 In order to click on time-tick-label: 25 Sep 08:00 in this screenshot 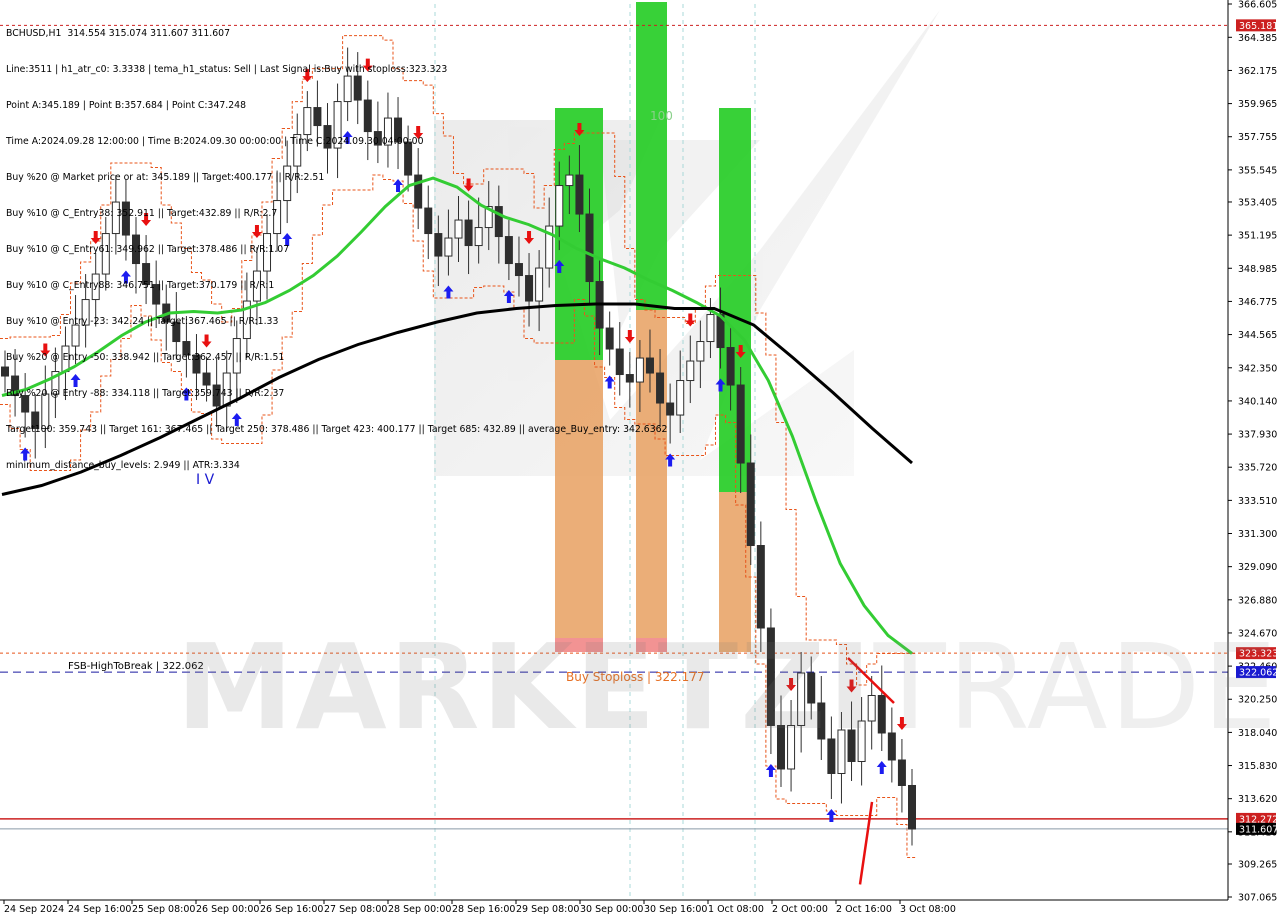, I will do `click(163, 909)`.